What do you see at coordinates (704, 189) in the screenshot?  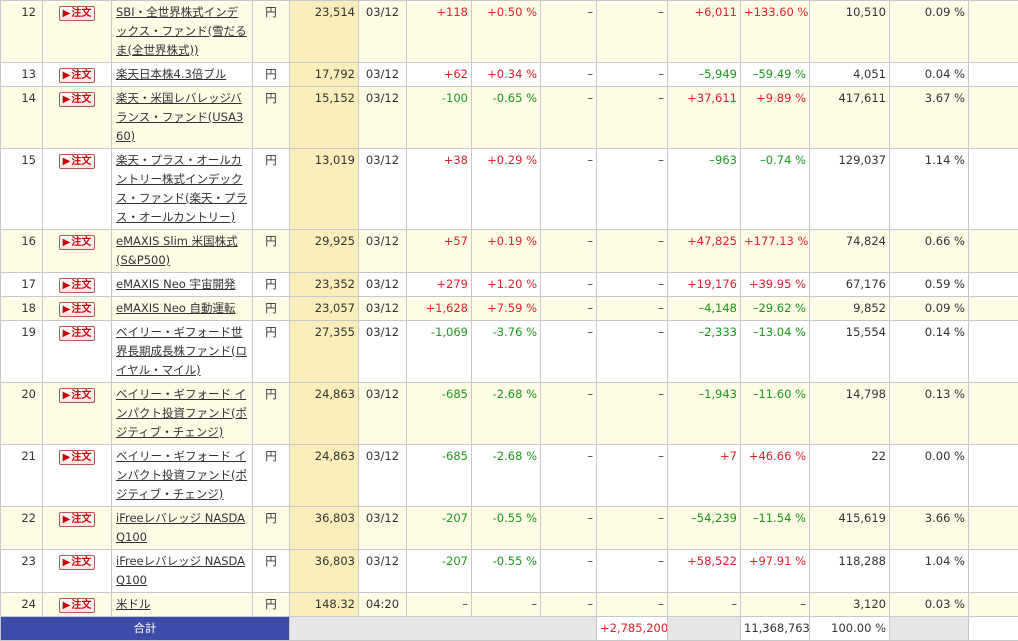 I see `profit-loss: –963` at bounding box center [704, 189].